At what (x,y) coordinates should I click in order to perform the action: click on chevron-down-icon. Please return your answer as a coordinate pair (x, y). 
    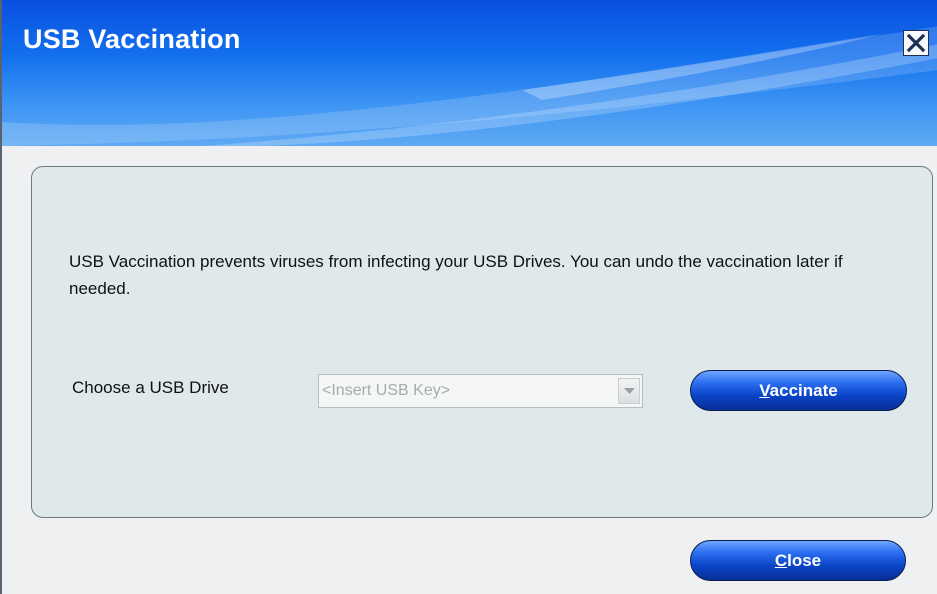
    Looking at the image, I should click on (629, 391).